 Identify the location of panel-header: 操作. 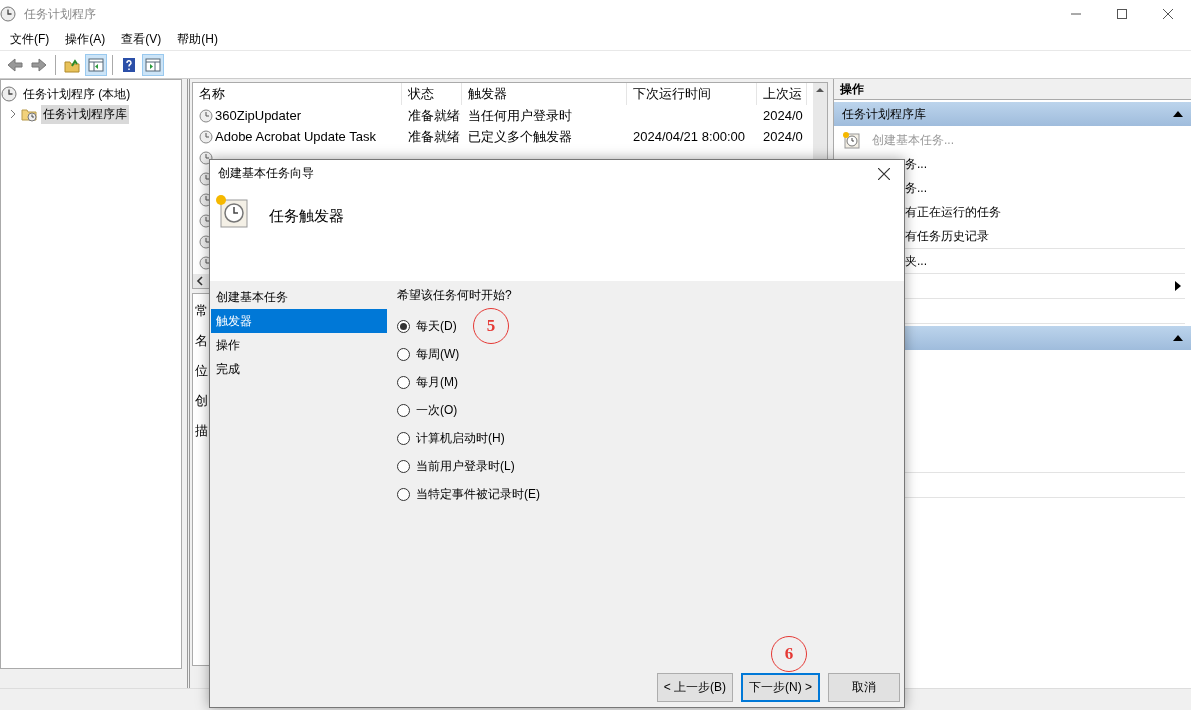
(1012, 89).